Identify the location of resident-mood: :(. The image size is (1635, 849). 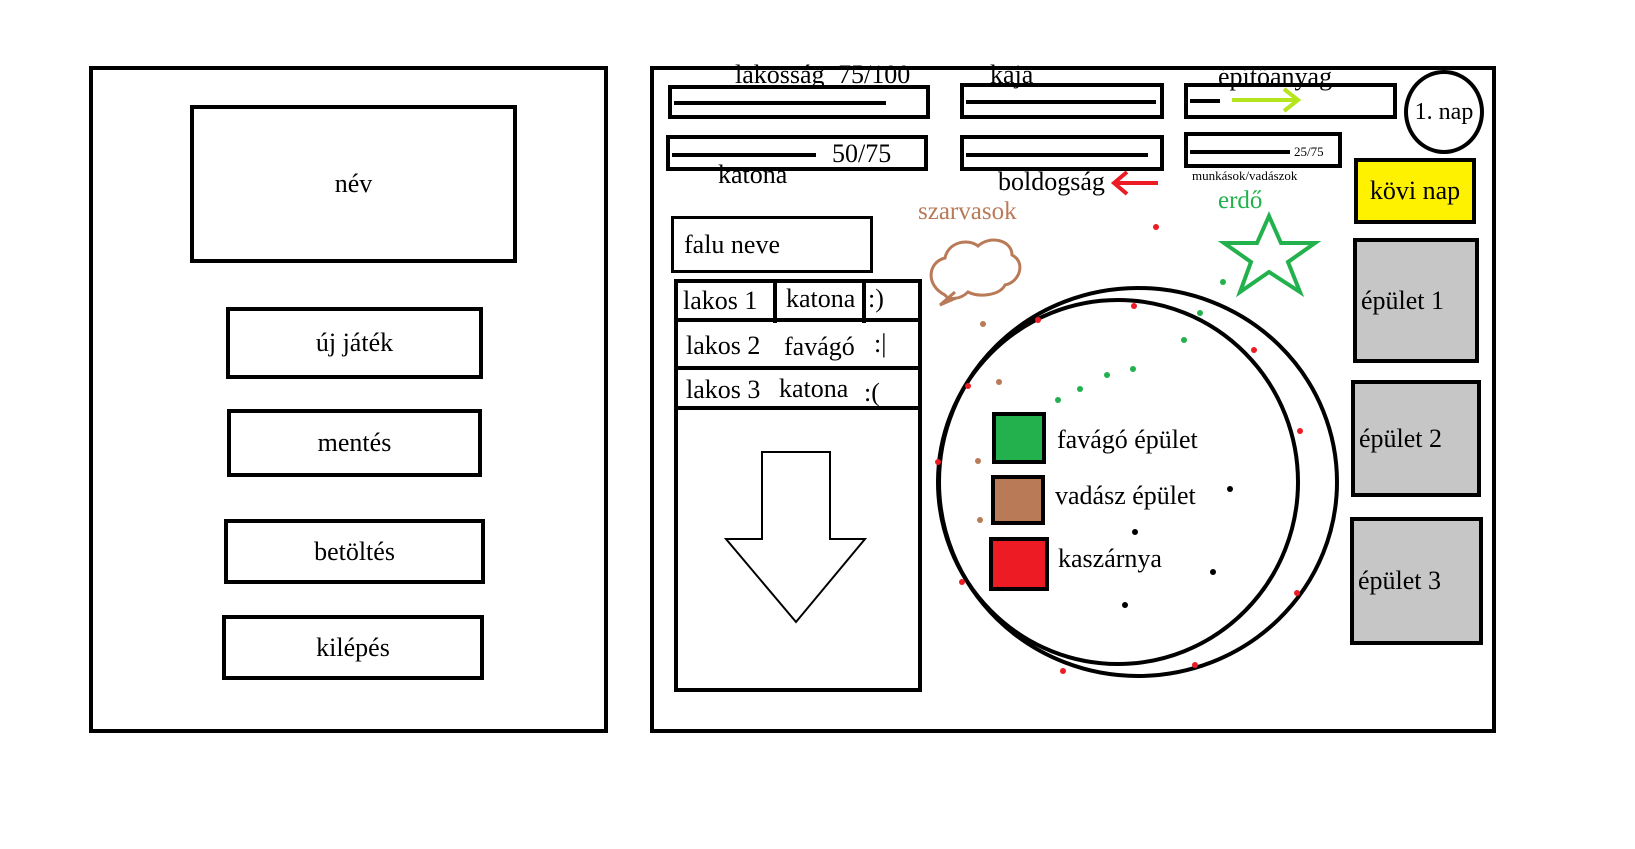
(872, 392).